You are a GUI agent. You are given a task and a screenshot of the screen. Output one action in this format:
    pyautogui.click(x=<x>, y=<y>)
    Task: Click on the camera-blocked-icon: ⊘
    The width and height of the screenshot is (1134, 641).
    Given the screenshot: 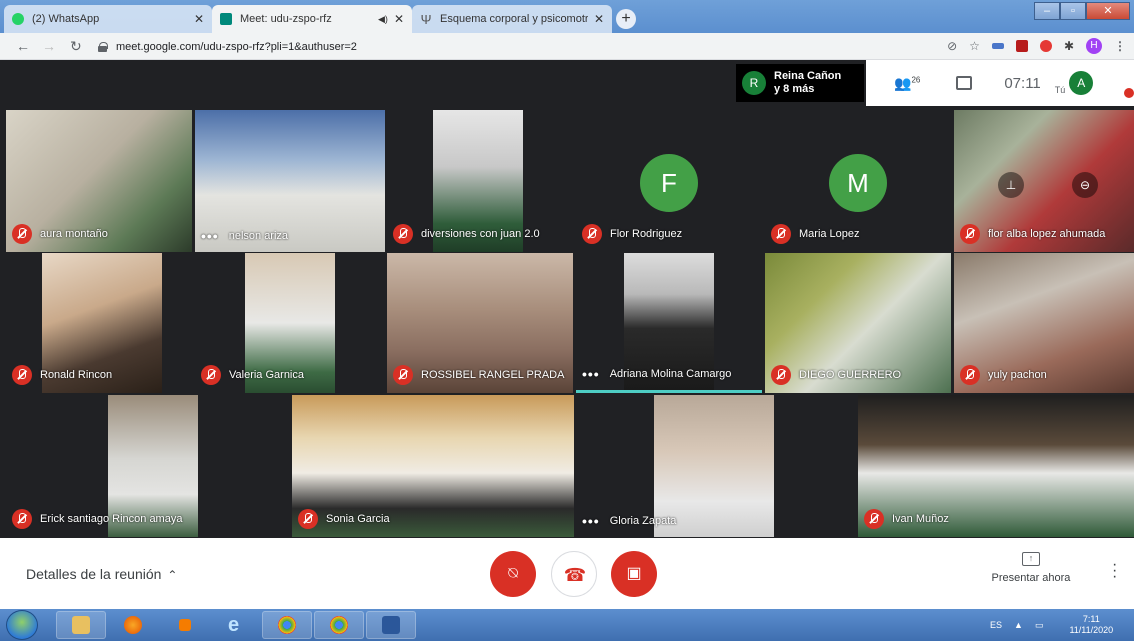 What is the action you would take?
    pyautogui.click(x=952, y=46)
    